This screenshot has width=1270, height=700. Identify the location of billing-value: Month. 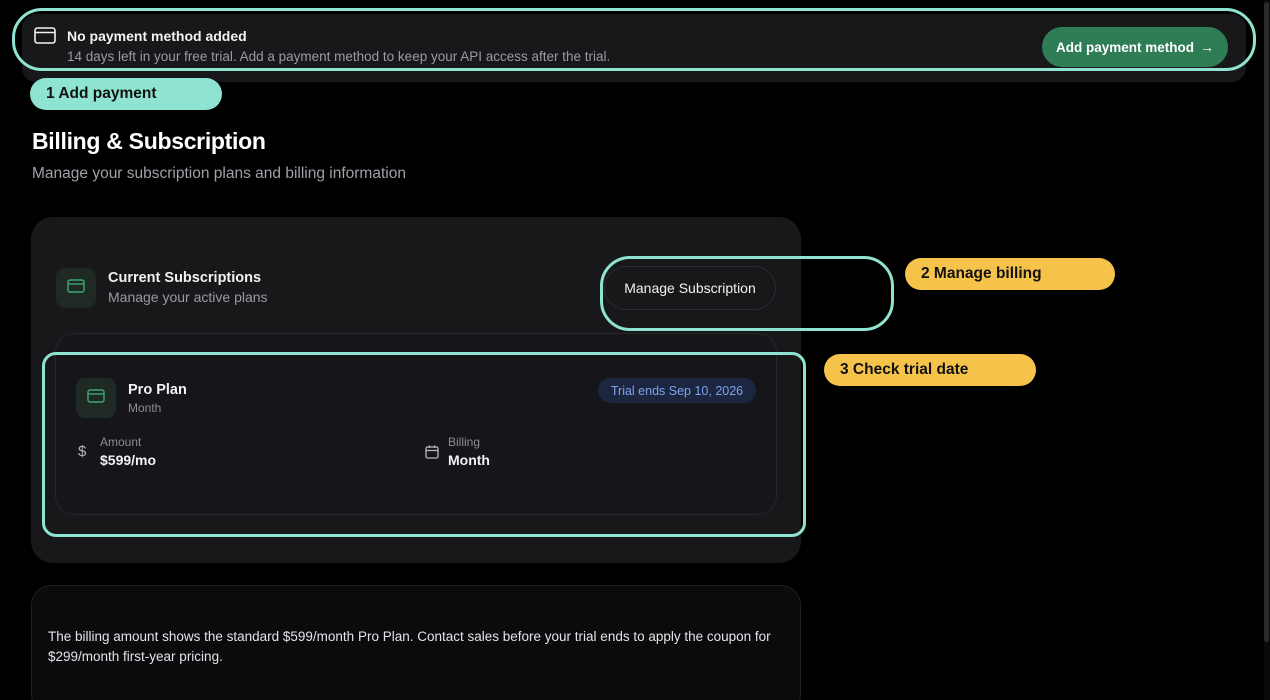
(469, 460).